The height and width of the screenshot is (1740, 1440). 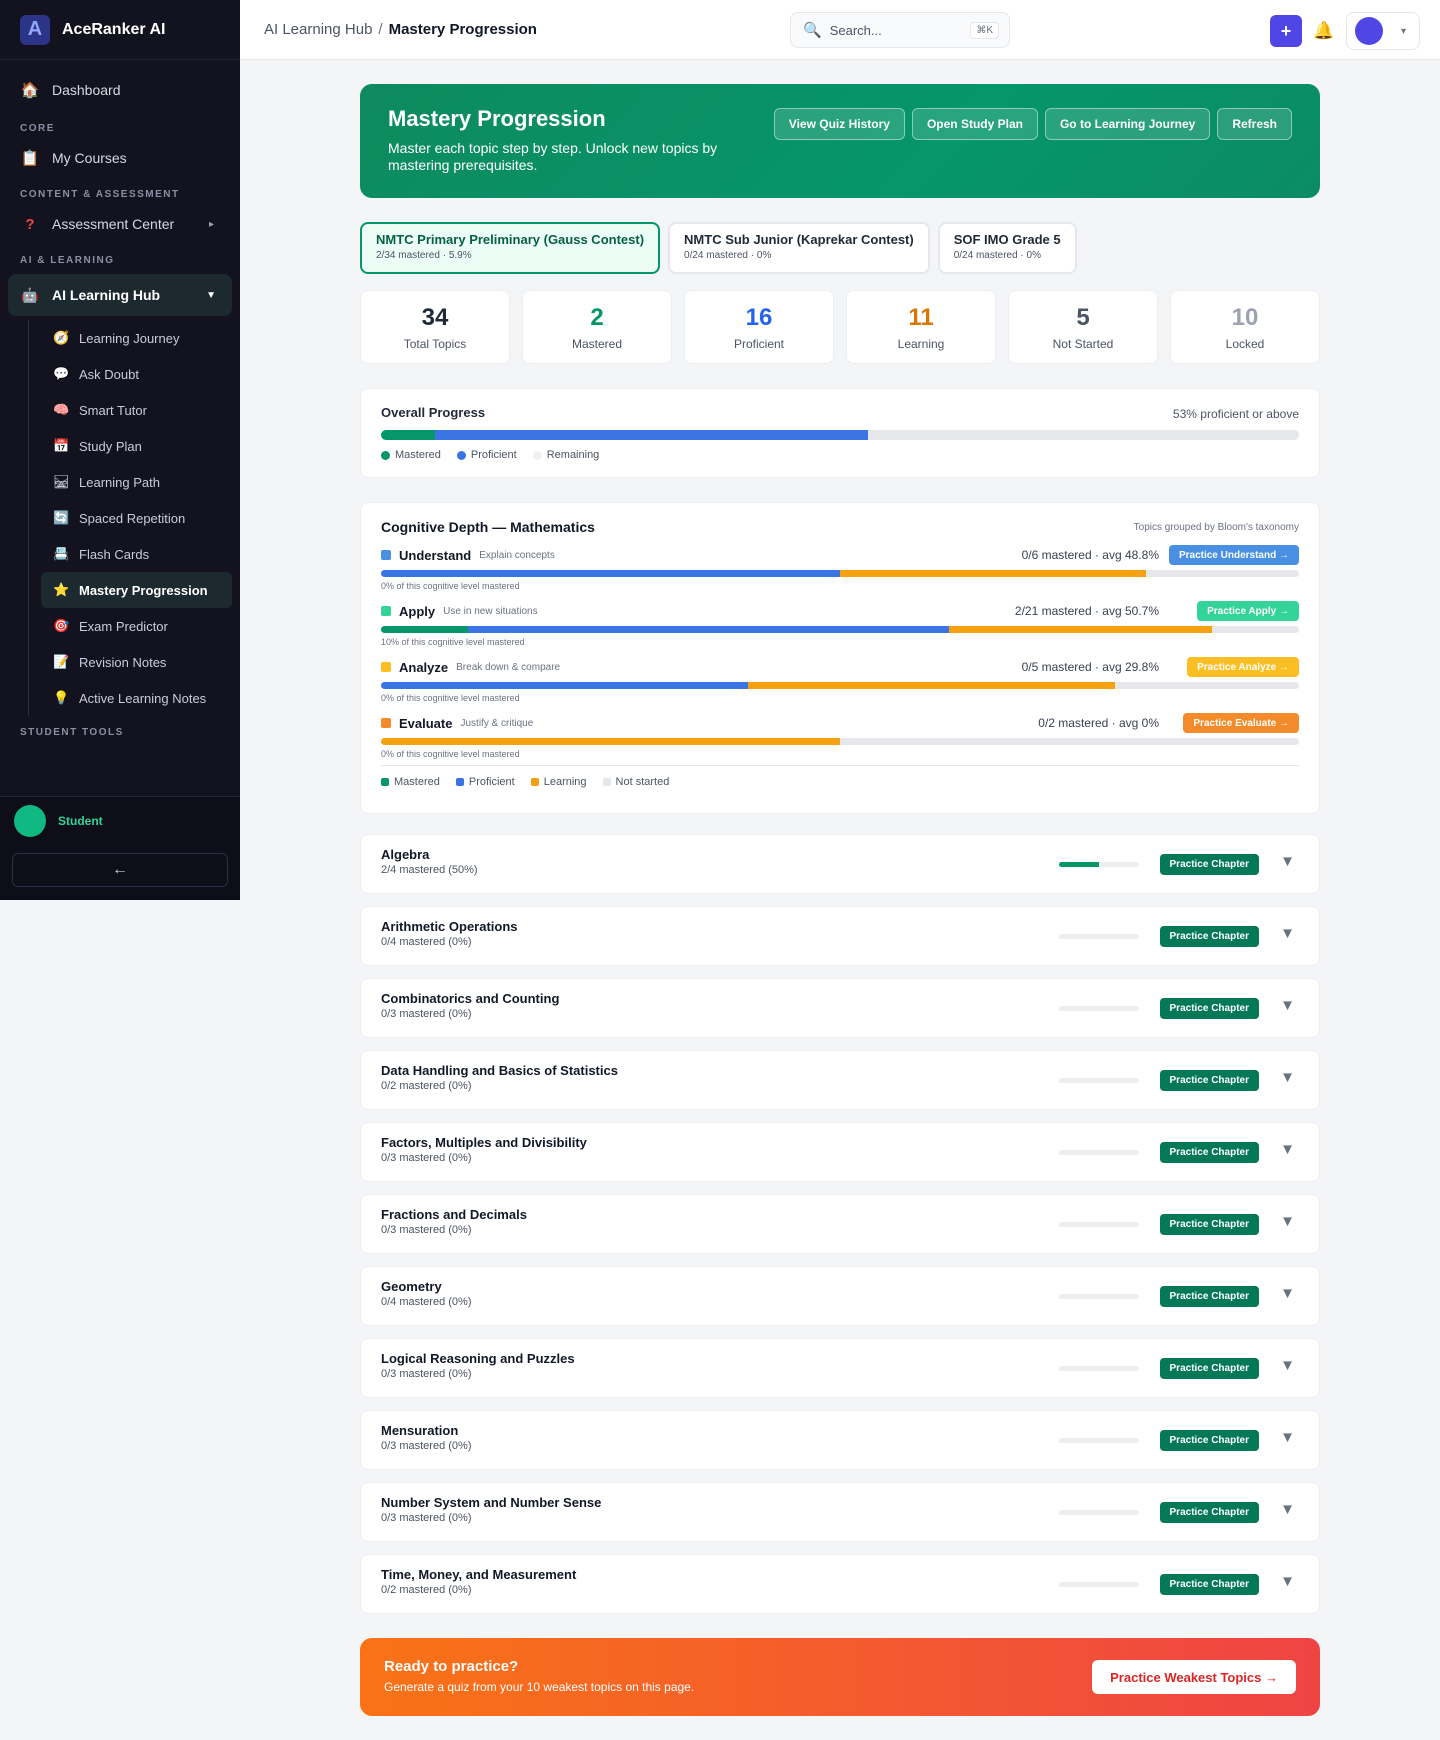 I want to click on sidebar-item-assessment-center: ? Assessment Center ▸, so click(x=120, y=224).